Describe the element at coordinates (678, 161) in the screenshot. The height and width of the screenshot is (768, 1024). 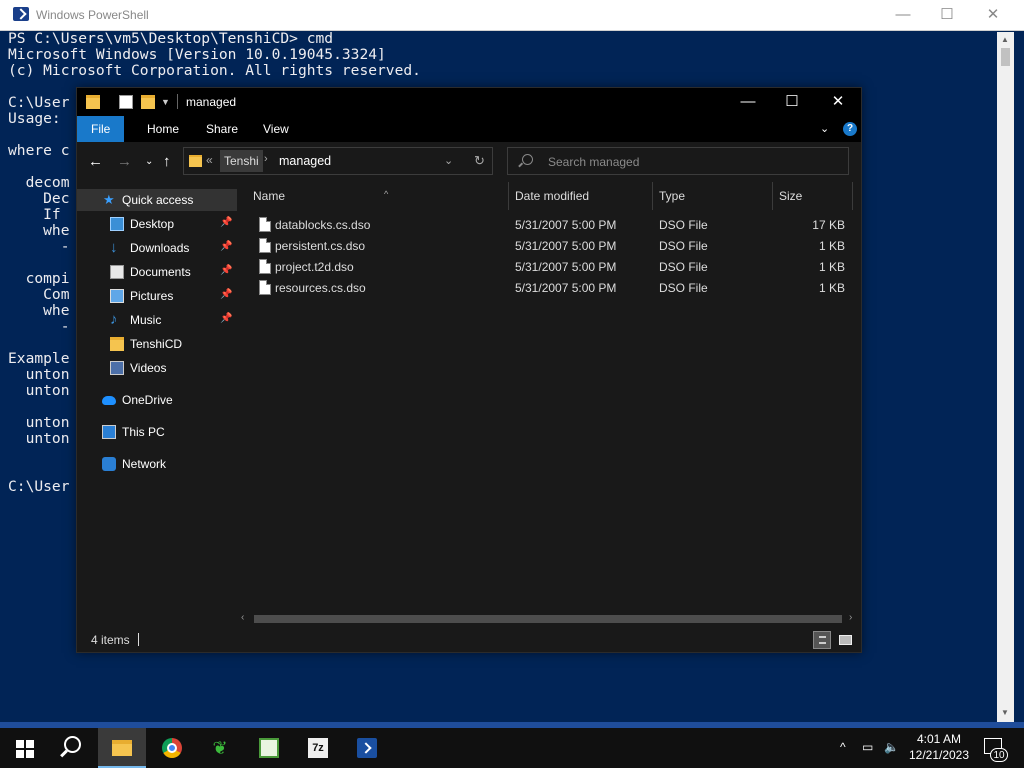
I see `search-input: Search managed` at that location.